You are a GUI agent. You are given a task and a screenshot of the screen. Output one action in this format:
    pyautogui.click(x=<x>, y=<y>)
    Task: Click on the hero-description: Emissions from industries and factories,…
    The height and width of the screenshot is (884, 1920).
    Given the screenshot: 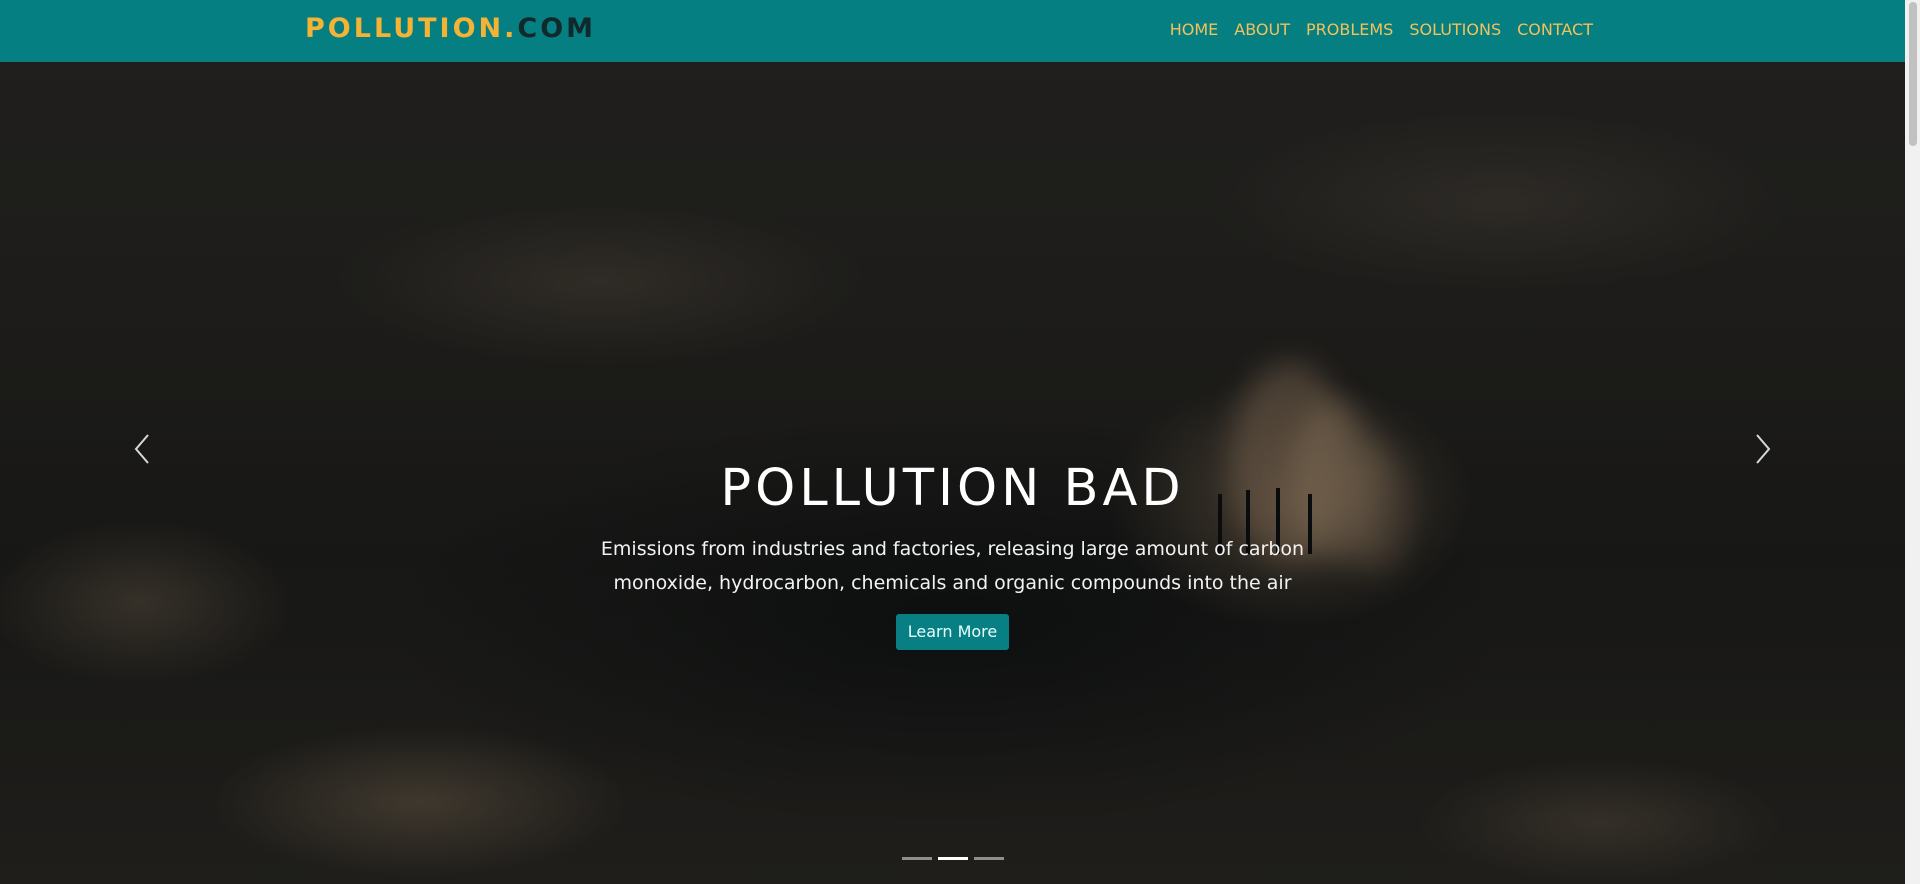 What is the action you would take?
    pyautogui.click(x=952, y=566)
    